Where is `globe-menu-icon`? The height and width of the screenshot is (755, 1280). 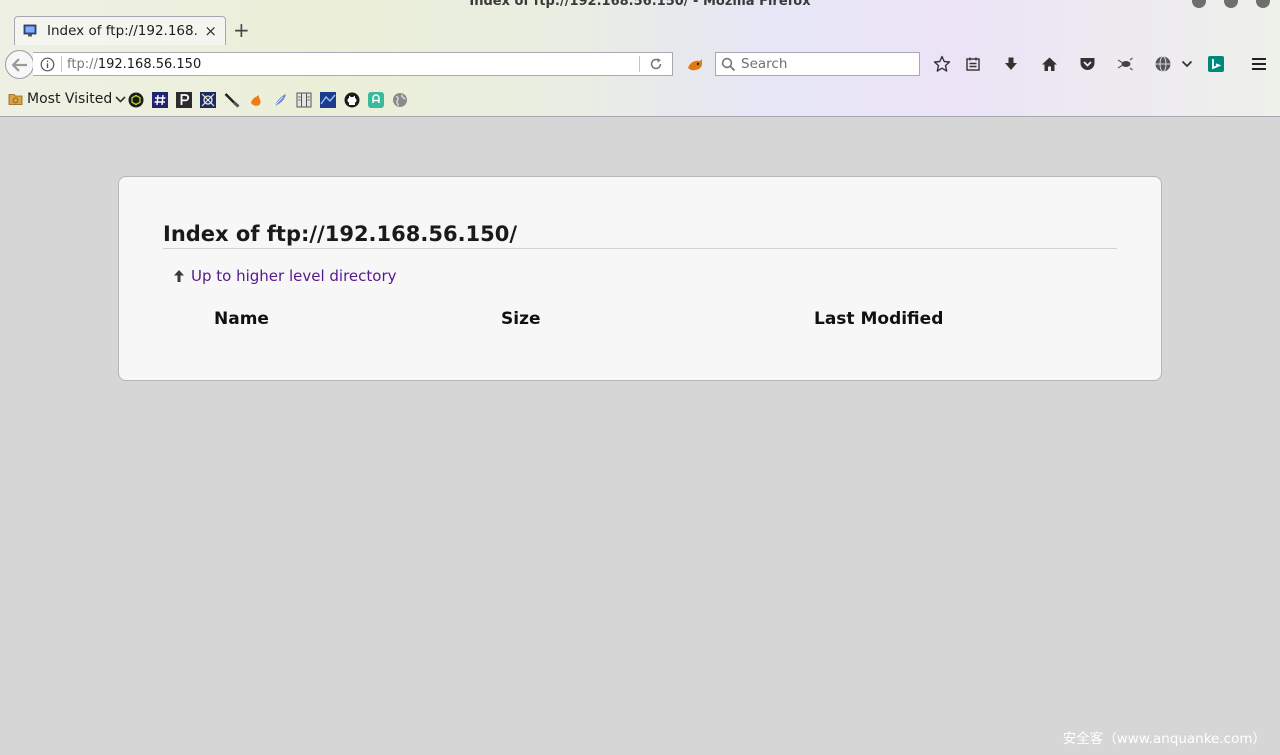
globe-menu-icon is located at coordinates (1163, 64).